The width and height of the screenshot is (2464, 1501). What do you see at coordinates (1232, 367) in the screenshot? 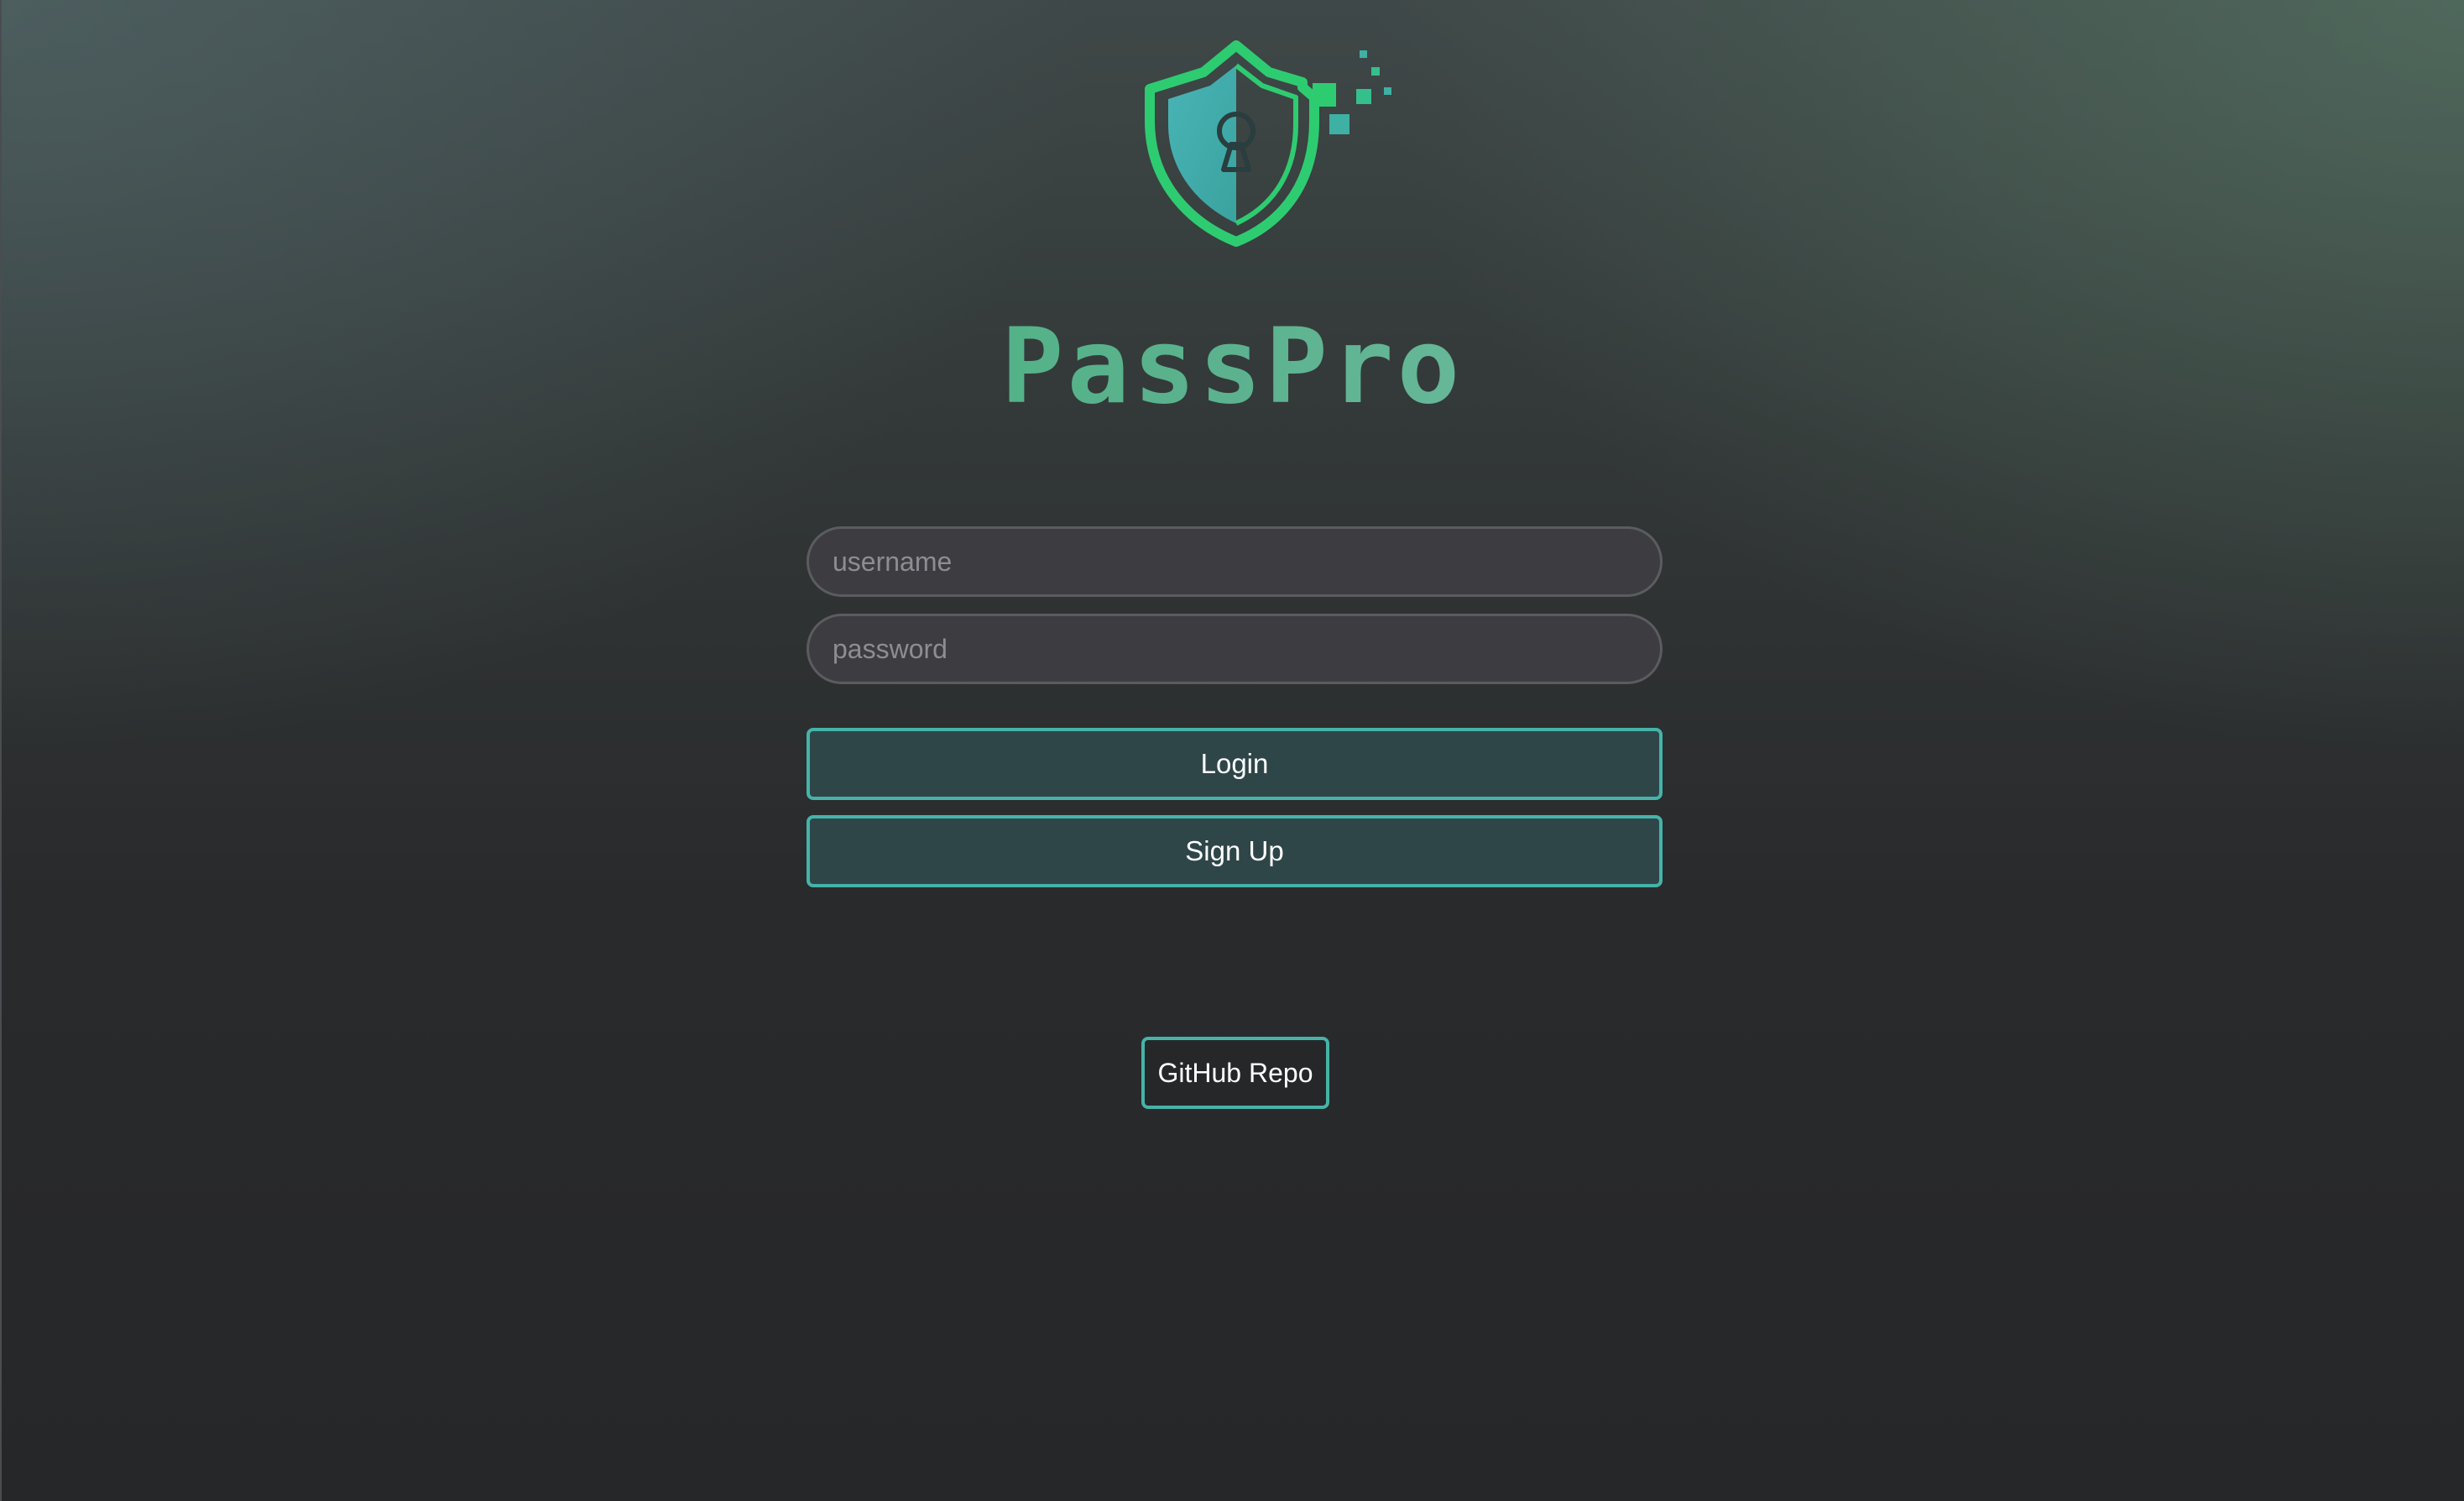
I see `app-title: PassPro` at bounding box center [1232, 367].